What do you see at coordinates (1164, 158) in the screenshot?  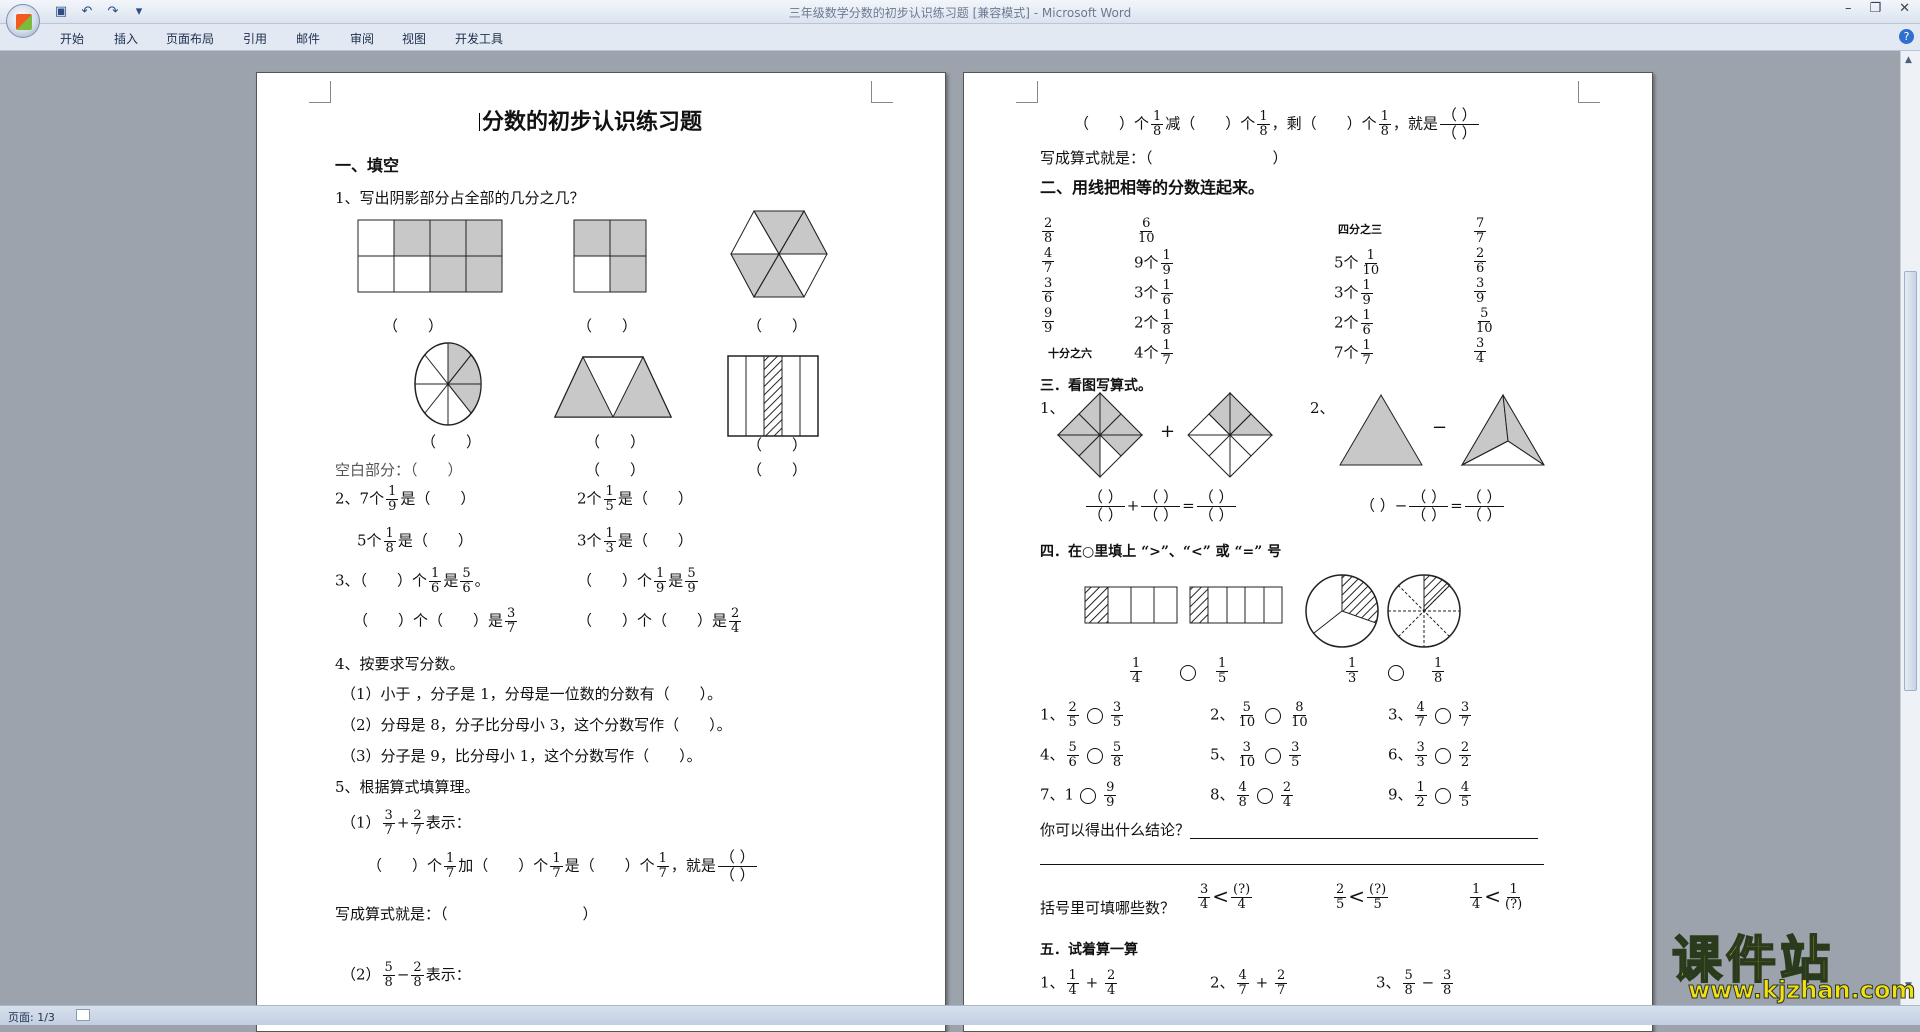 I see `subtraction-formula: 写成算式就是：（ ）` at bounding box center [1164, 158].